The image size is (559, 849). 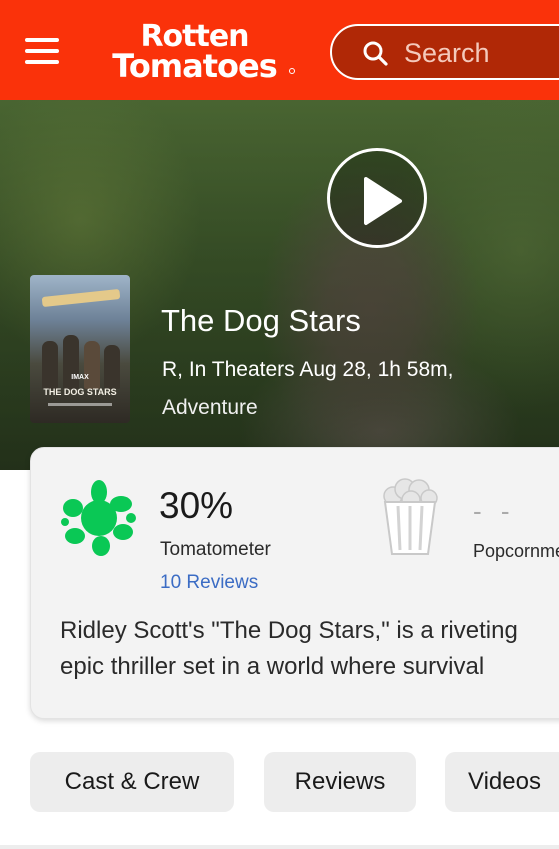 I want to click on popcornmeter-label: Popcornmeter, so click(x=516, y=551).